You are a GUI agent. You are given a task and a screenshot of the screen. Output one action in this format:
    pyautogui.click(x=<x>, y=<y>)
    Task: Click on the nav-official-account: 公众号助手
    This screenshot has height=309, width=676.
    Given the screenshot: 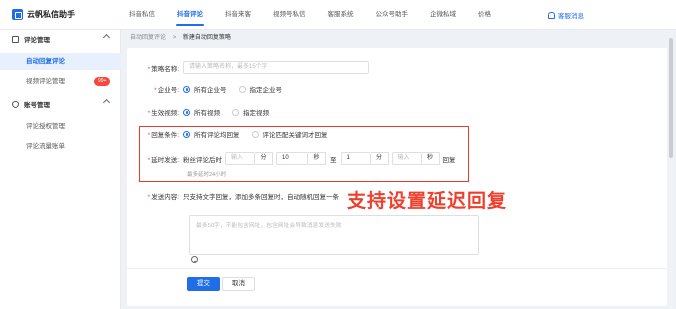 What is the action you would take?
    pyautogui.click(x=392, y=15)
    